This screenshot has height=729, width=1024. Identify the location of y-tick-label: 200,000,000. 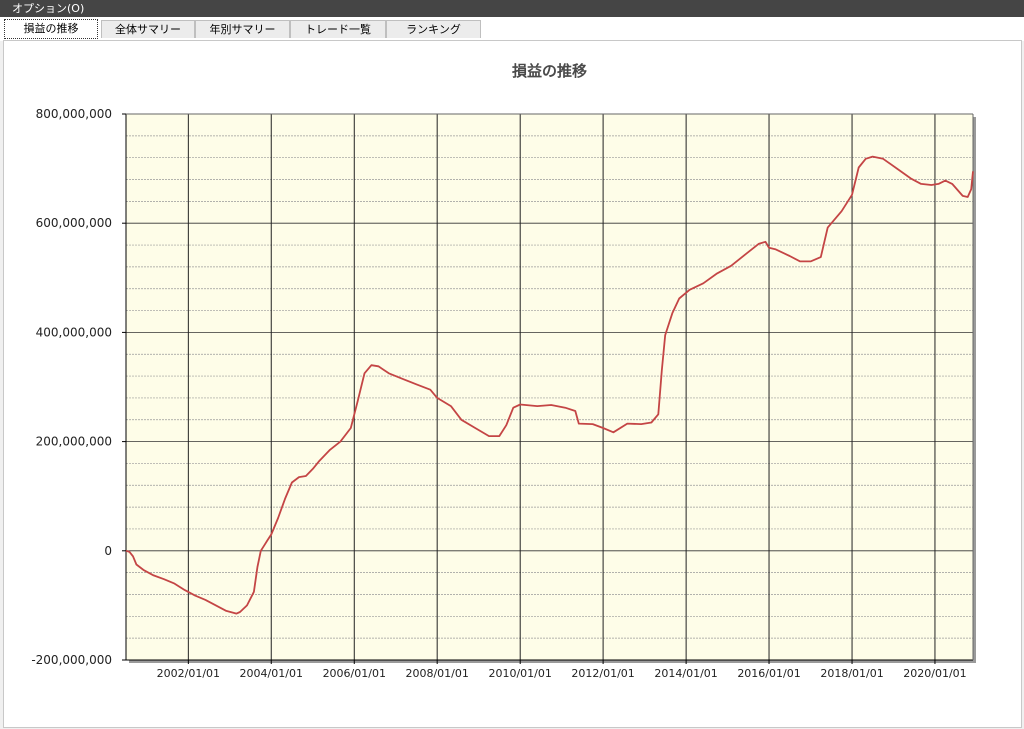
(74, 442).